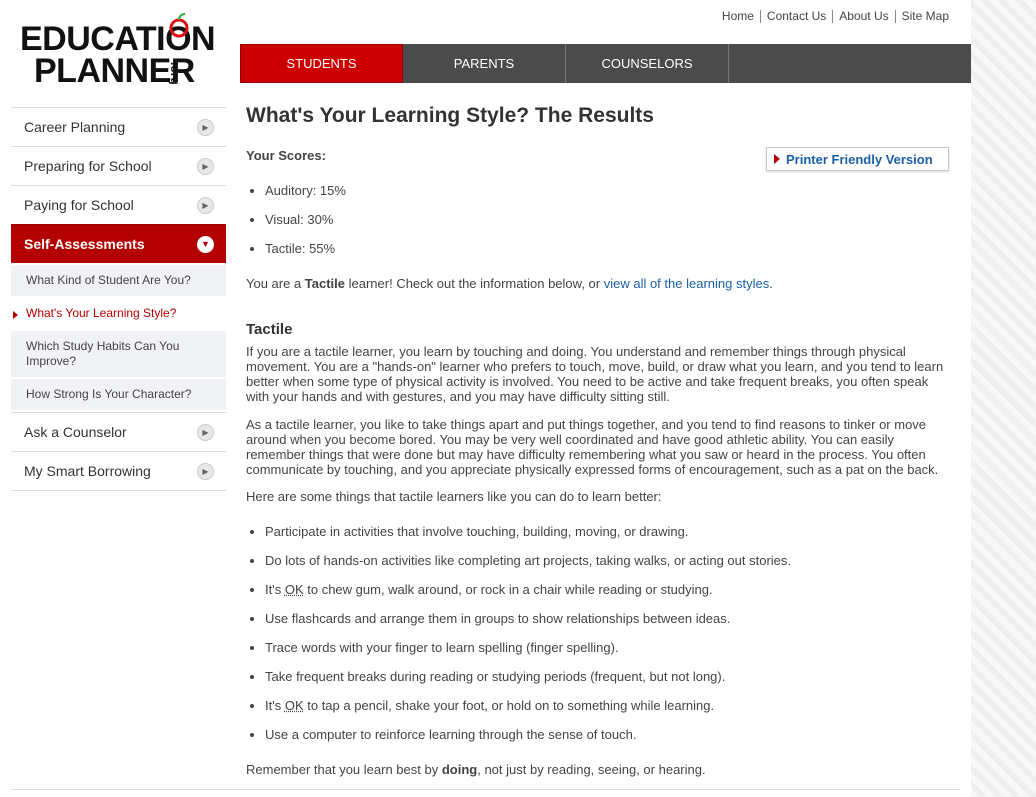 Image resolution: width=1036 pixels, height=797 pixels. I want to click on intro-text: You are a, so click(275, 283).